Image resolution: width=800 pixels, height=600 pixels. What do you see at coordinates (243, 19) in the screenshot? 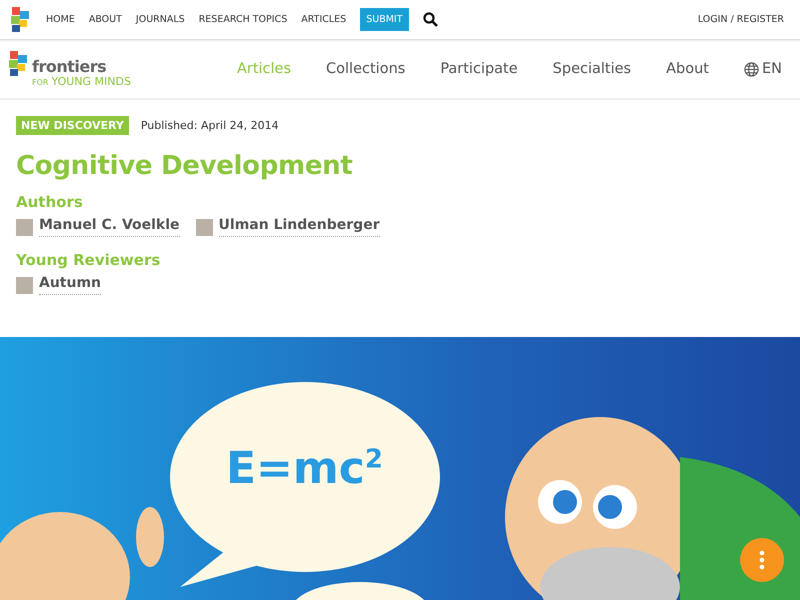
I see `nav-link: RESEARCH TOPICS` at bounding box center [243, 19].